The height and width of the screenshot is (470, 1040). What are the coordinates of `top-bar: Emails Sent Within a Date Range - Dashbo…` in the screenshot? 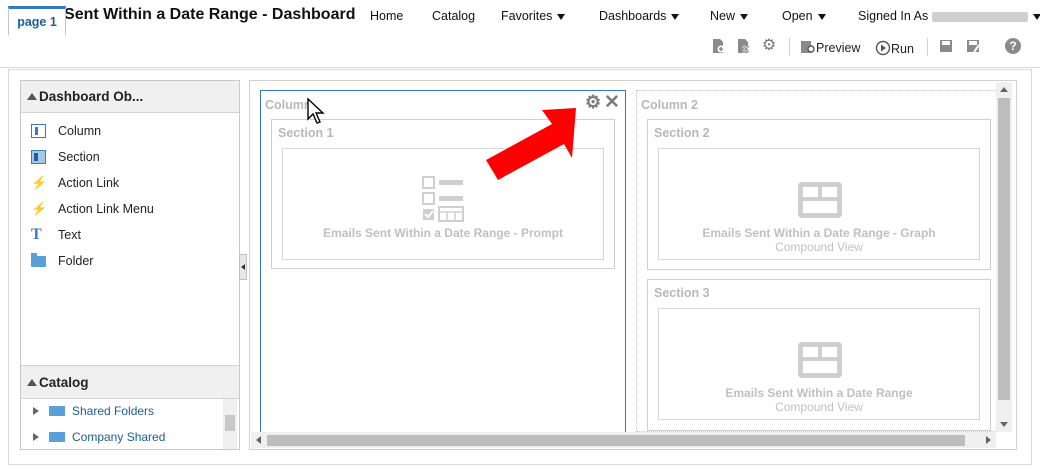 It's located at (520, 16).